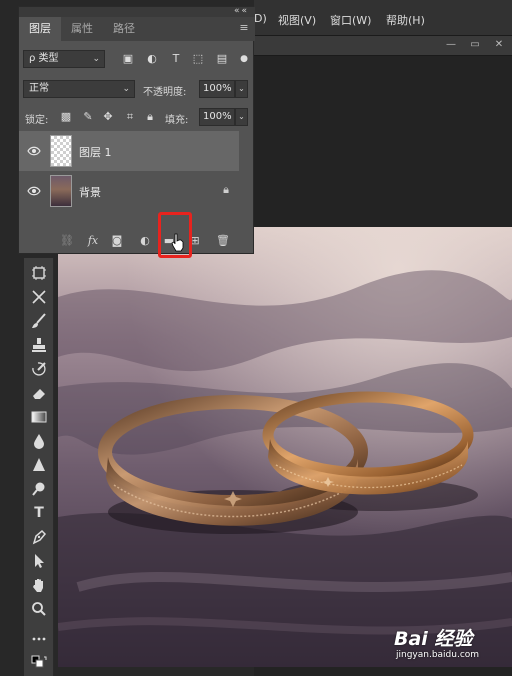 The width and height of the screenshot is (512, 676). What do you see at coordinates (39, 417) in the screenshot?
I see `gradient-tool-icon` at bounding box center [39, 417].